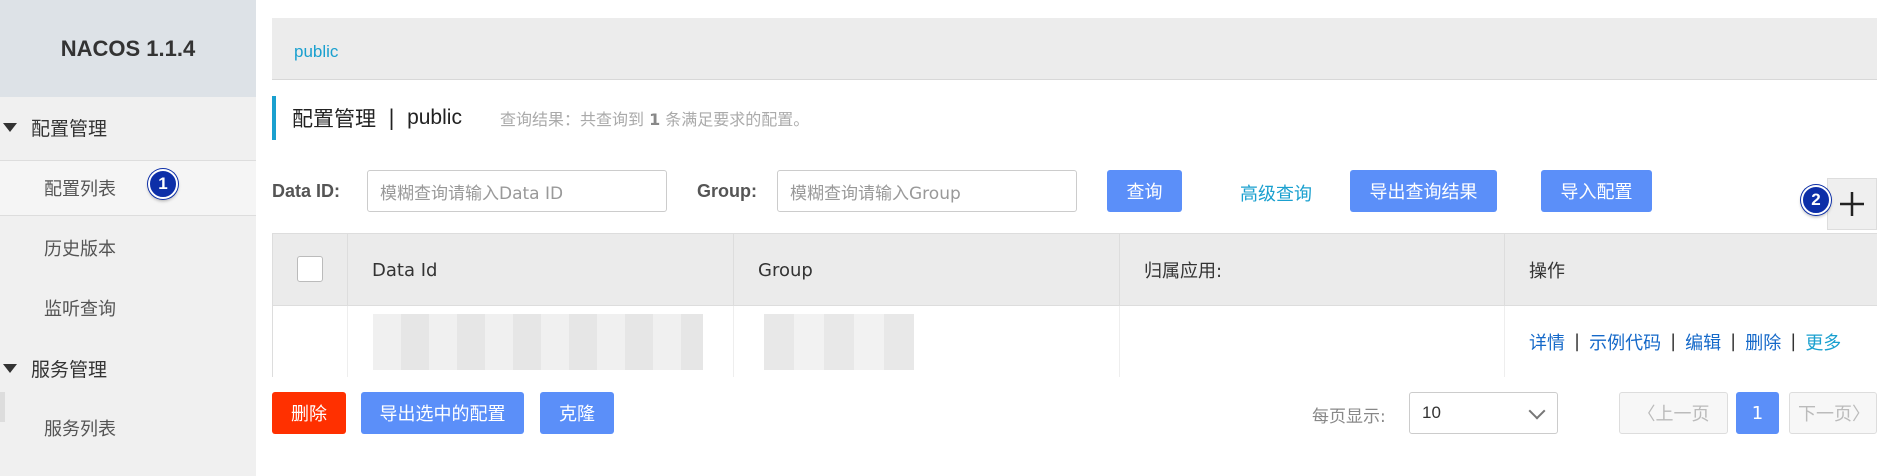  Describe the element at coordinates (927, 341) in the screenshot. I see `group-cell` at that location.